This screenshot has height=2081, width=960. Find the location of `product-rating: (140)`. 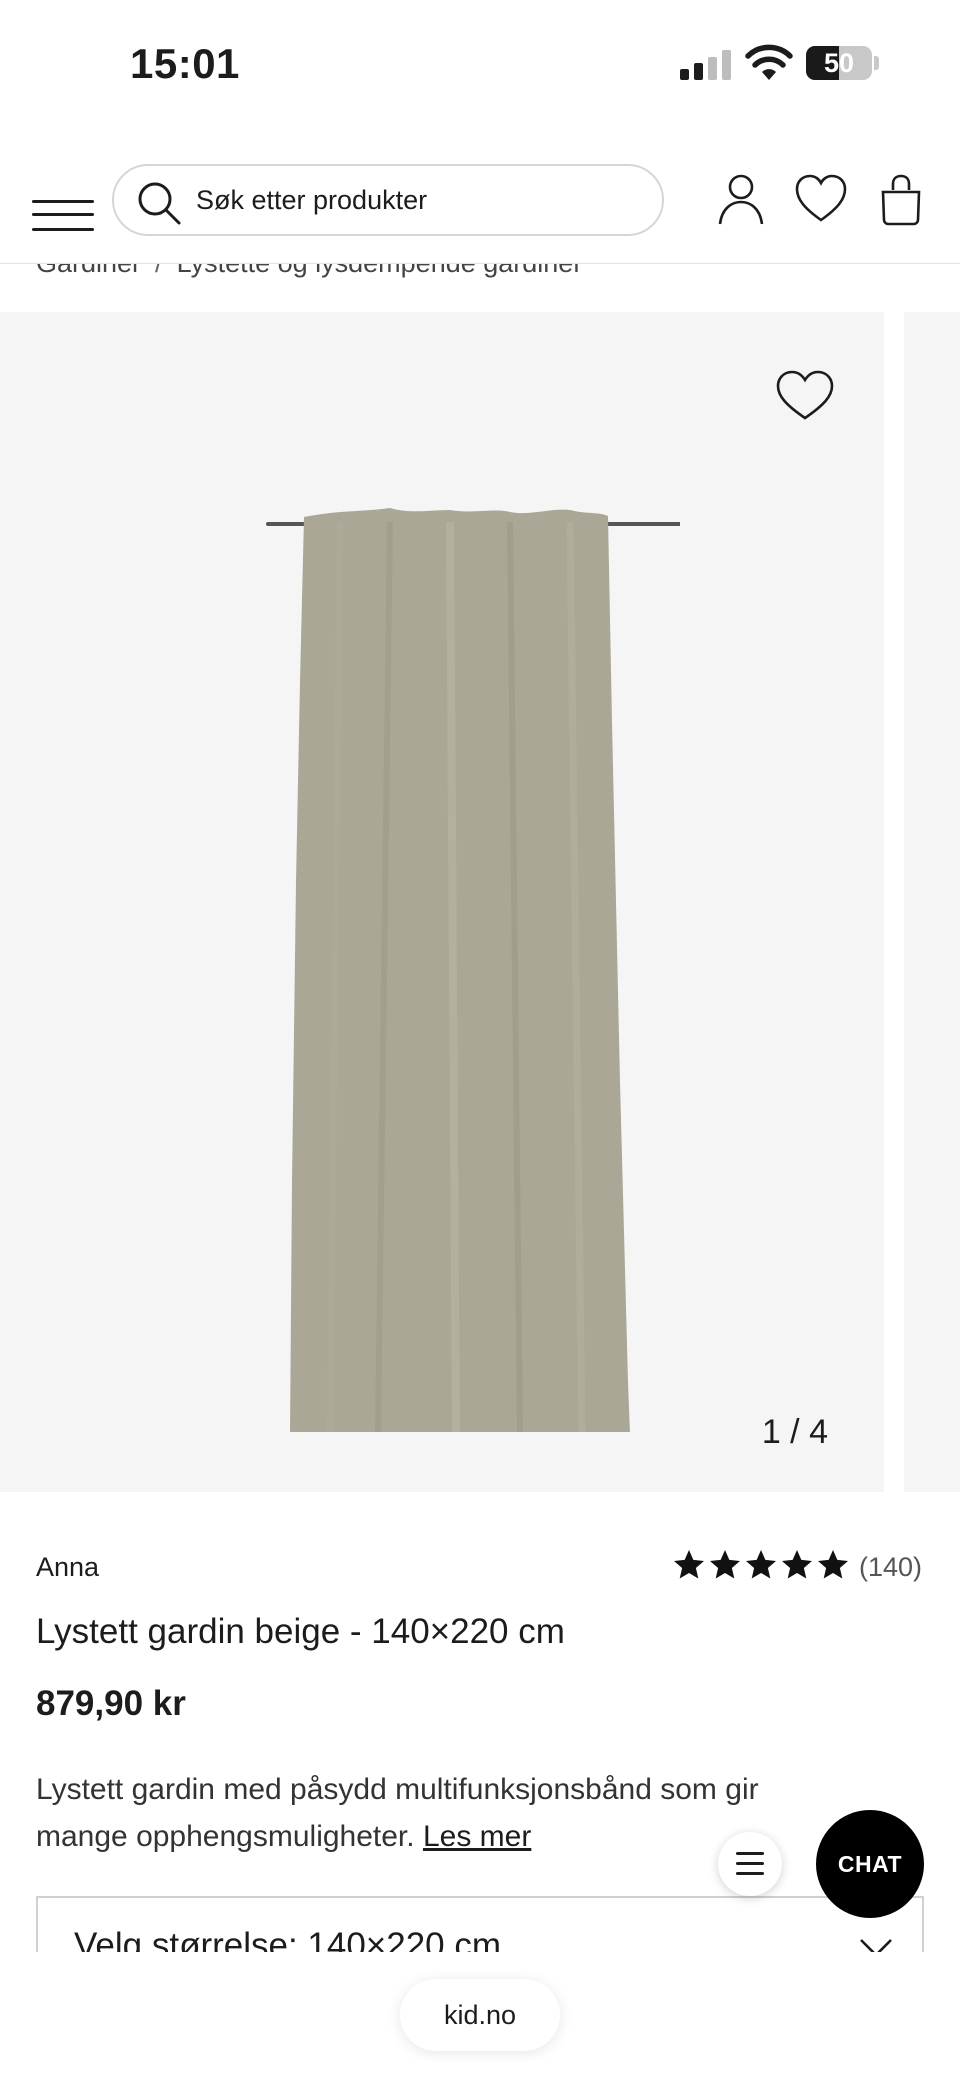

product-rating: (140) is located at coordinates (796, 1567).